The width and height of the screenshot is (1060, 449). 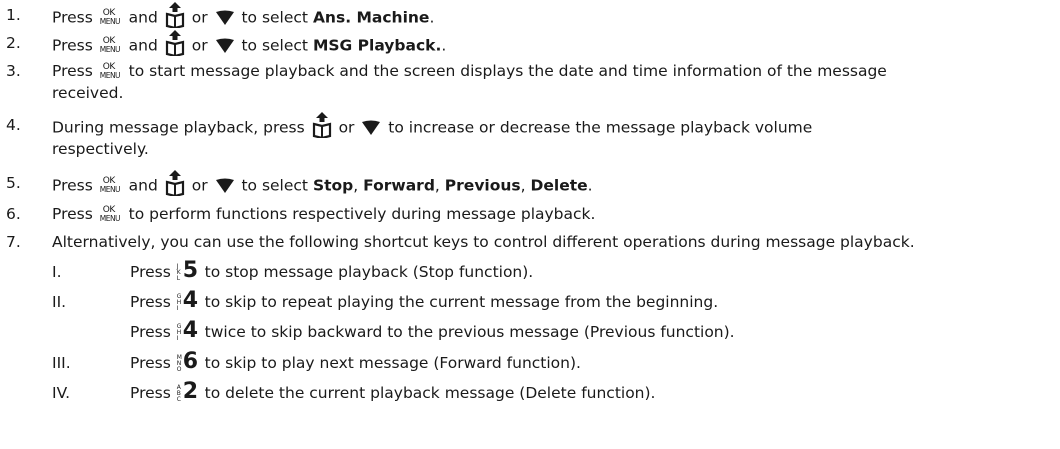 What do you see at coordinates (13, 214) in the screenshot?
I see `step-number: 6.` at bounding box center [13, 214].